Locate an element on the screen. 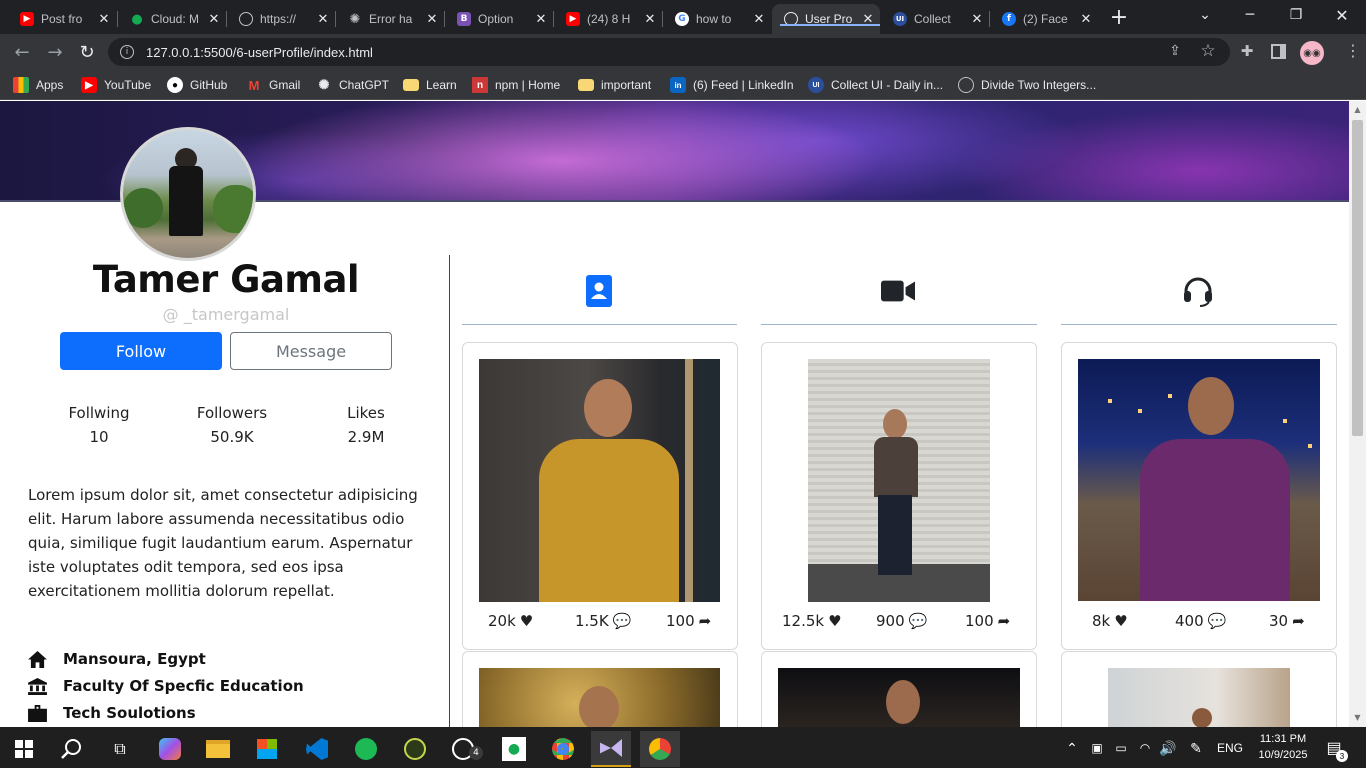 The image size is (1366, 768). microsoft-store-icon is located at coordinates (267, 749).